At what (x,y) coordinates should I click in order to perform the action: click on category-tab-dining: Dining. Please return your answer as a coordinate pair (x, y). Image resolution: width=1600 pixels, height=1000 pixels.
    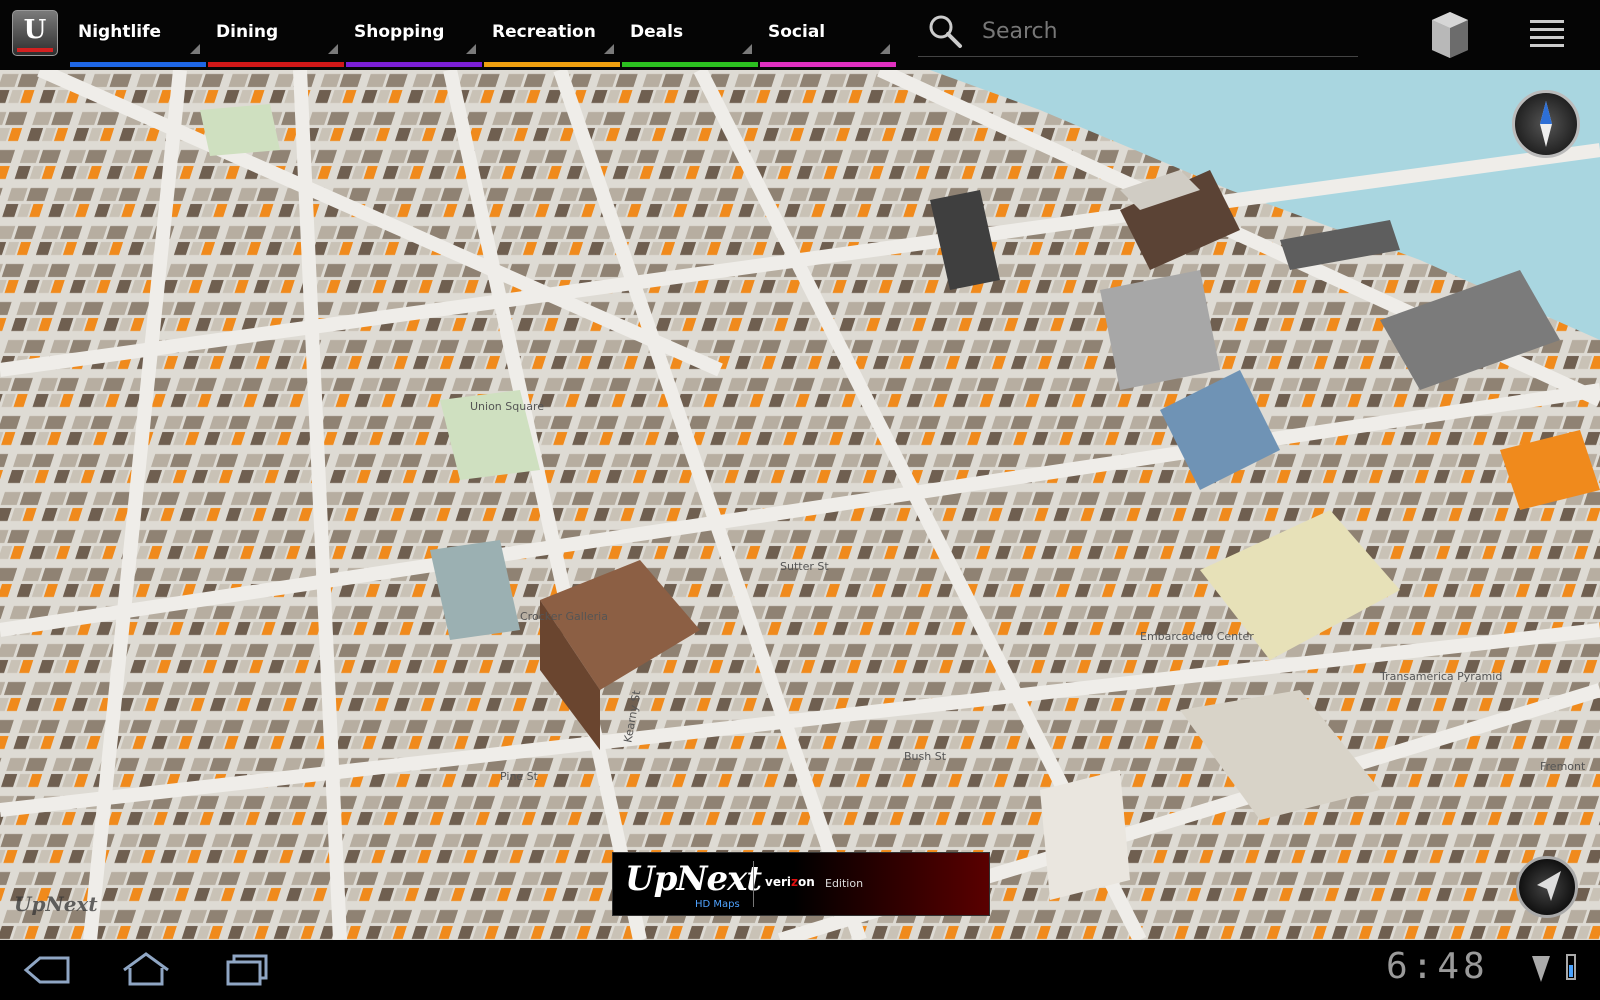
    Looking at the image, I should click on (276, 35).